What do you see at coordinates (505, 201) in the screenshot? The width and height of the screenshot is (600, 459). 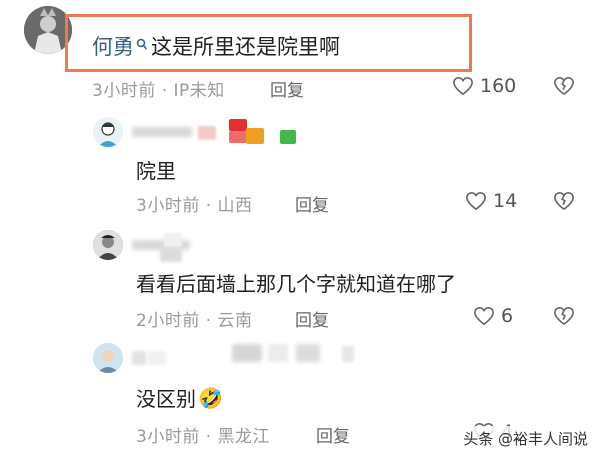 I see `like-count: 14` at bounding box center [505, 201].